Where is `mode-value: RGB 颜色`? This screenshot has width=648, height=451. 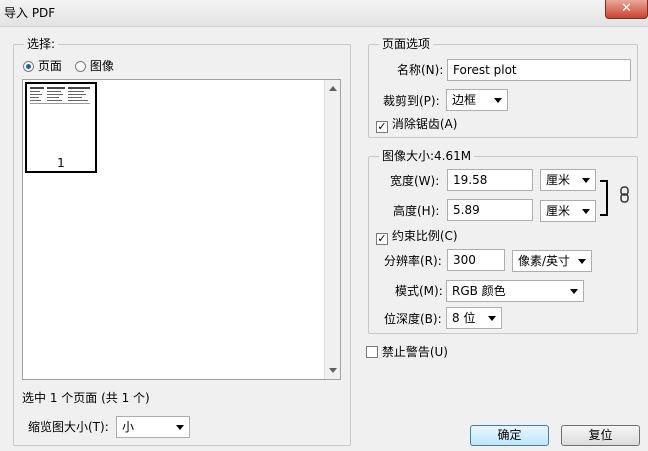 mode-value: RGB 颜色 is located at coordinates (479, 291).